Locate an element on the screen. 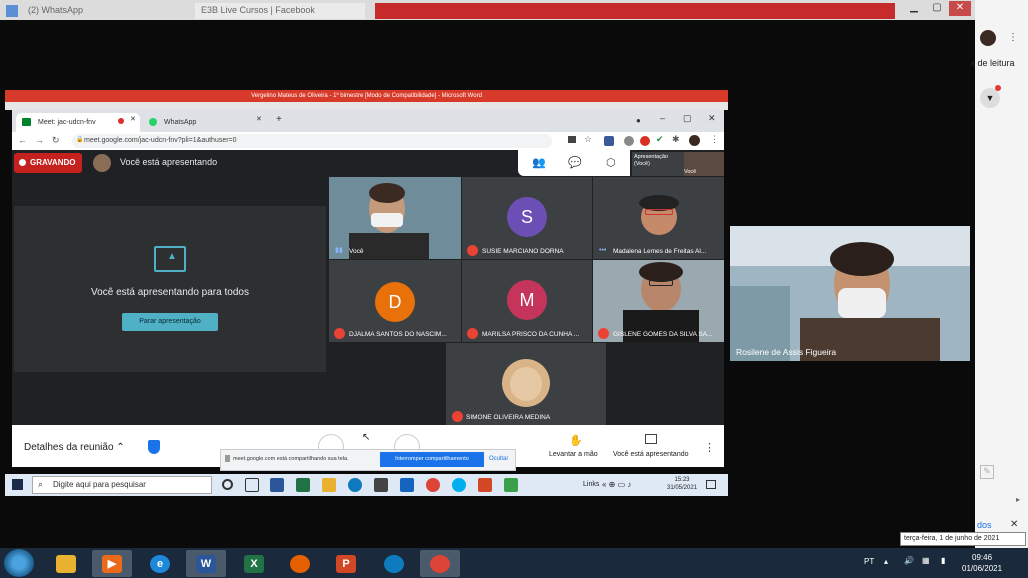 The height and width of the screenshot is (578, 1028). volume-icon: 🔊 is located at coordinates (909, 560).